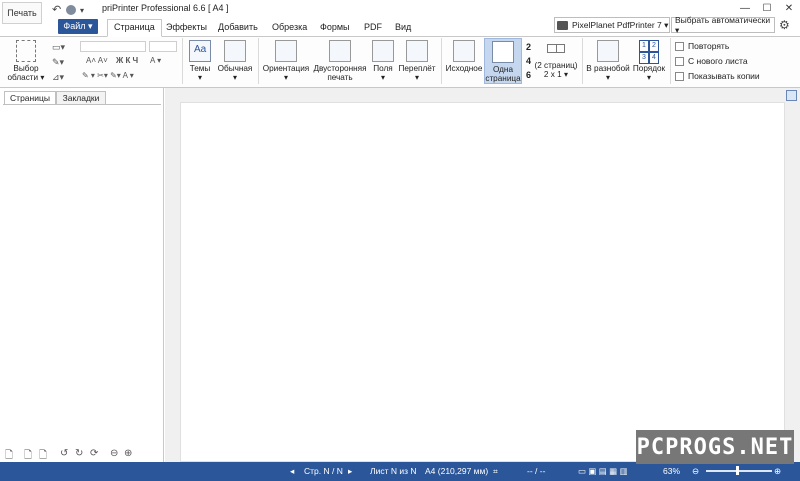 Image resolution: width=800 pixels, height=481 pixels. Describe the element at coordinates (82, 10) in the screenshot. I see `quick-access-dropdown-icon: ▾` at that location.